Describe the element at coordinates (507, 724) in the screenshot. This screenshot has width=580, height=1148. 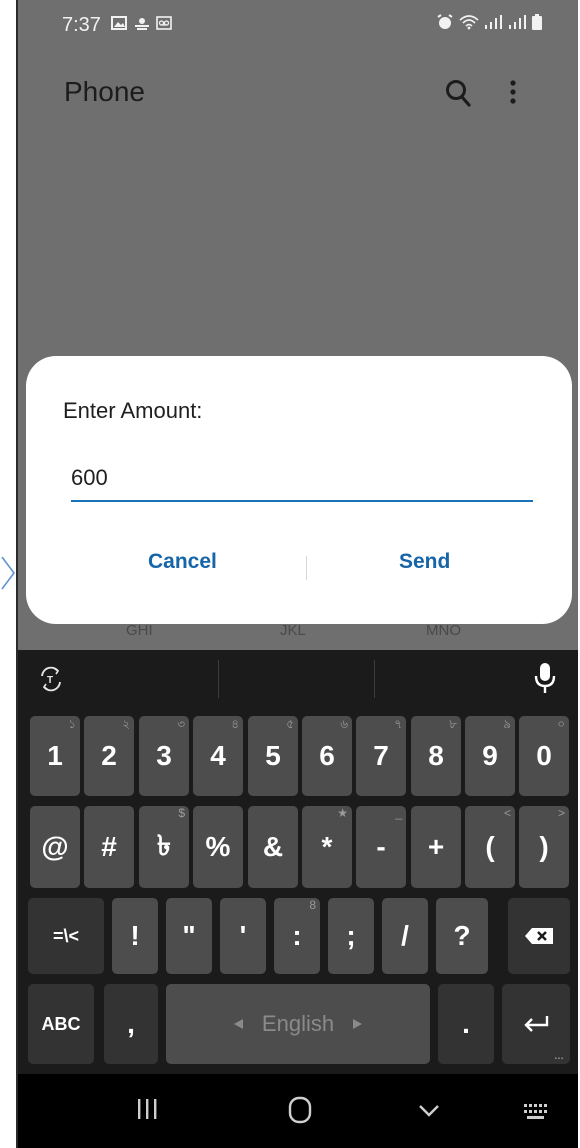
I see `key-hint: ৯` at that location.